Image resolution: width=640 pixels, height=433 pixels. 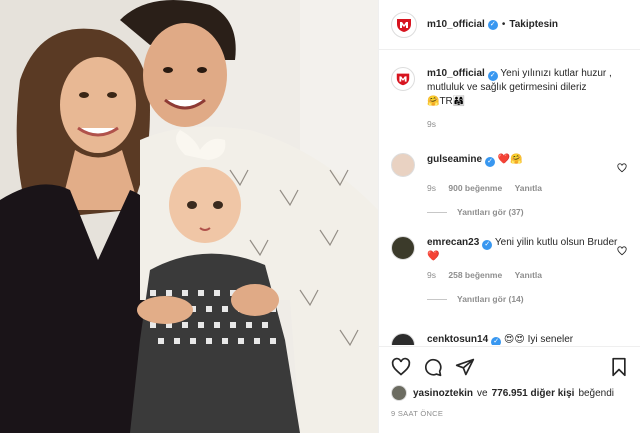 I want to click on comment-text-block: gulseamine ✓ ❤️🤗, so click(x=525, y=165).